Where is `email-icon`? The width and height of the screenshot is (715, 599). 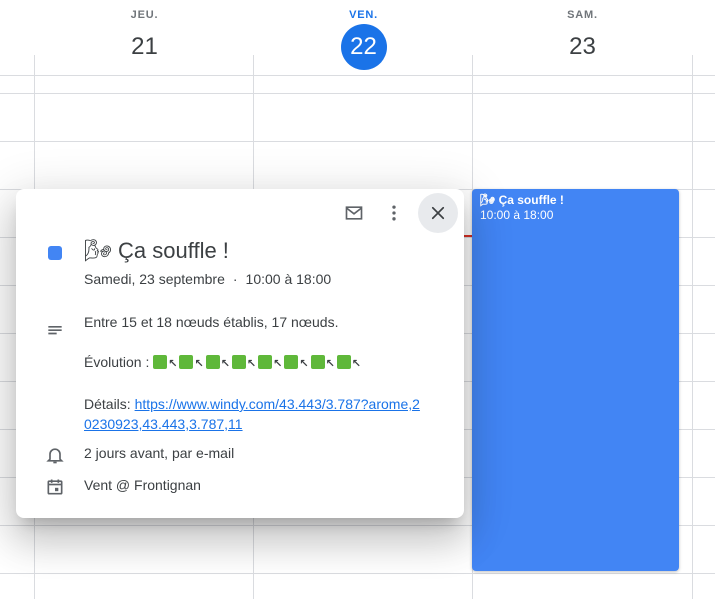 email-icon is located at coordinates (354, 213).